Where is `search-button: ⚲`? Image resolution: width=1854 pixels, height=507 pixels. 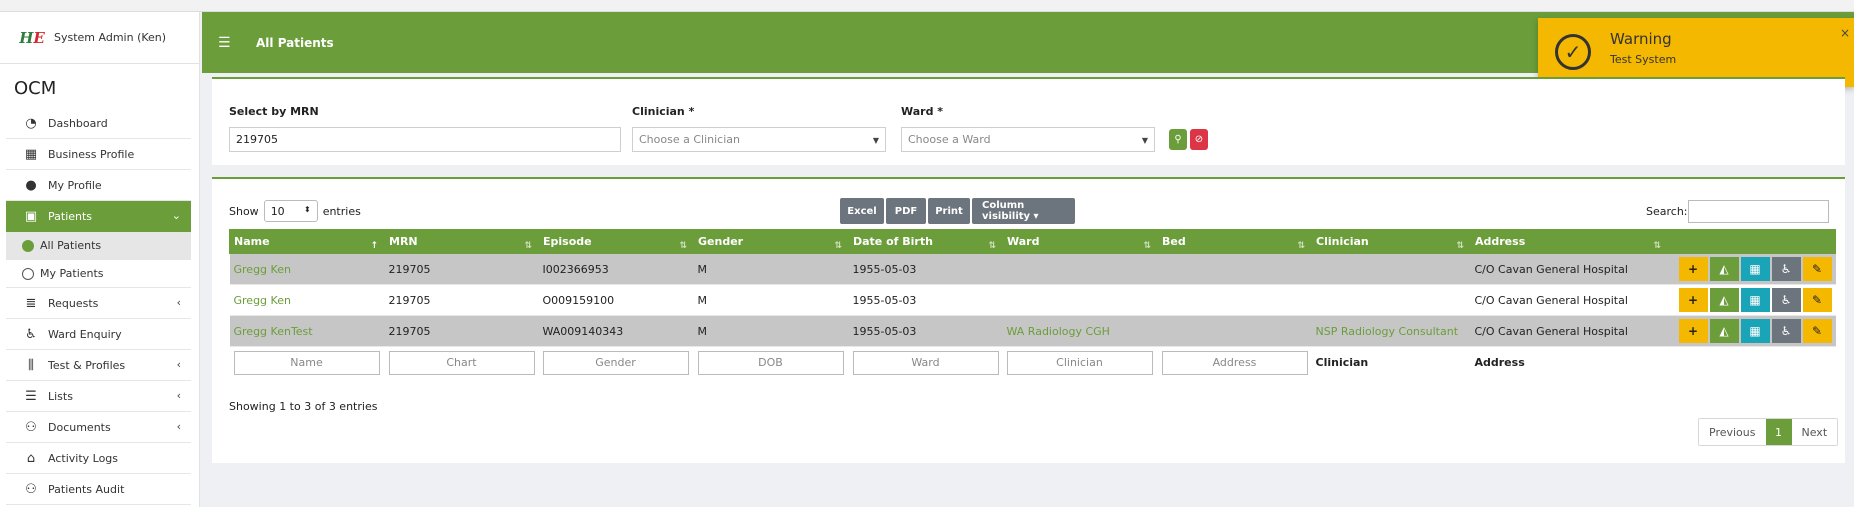
search-button: ⚲ is located at coordinates (1178, 139).